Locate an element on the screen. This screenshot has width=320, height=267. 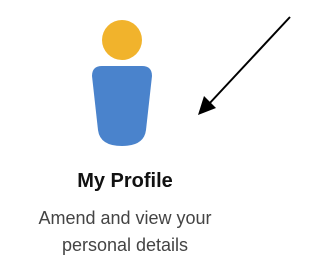
user-profile-icon is located at coordinates (122, 83).